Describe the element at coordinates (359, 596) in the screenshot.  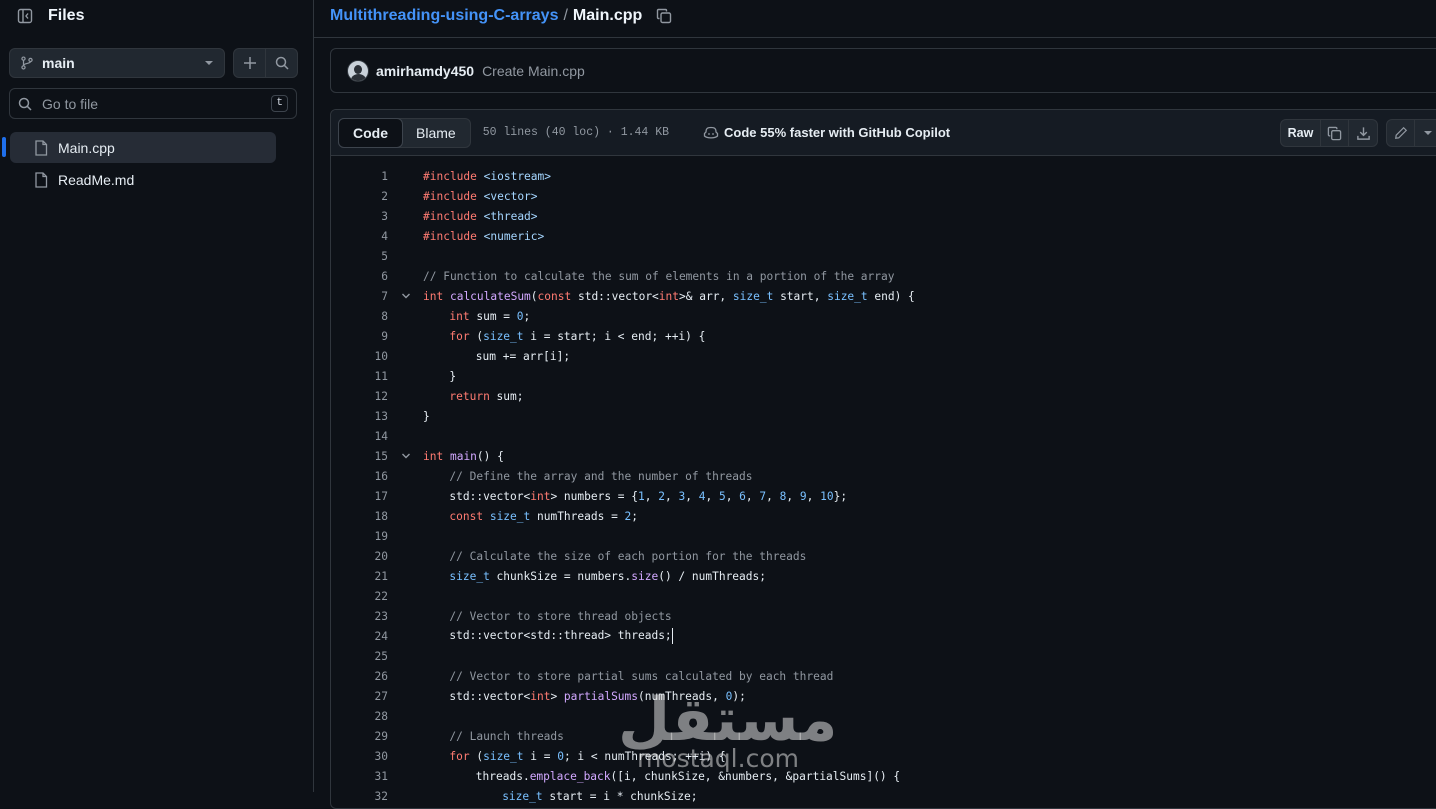
I see `line-number: 22` at that location.